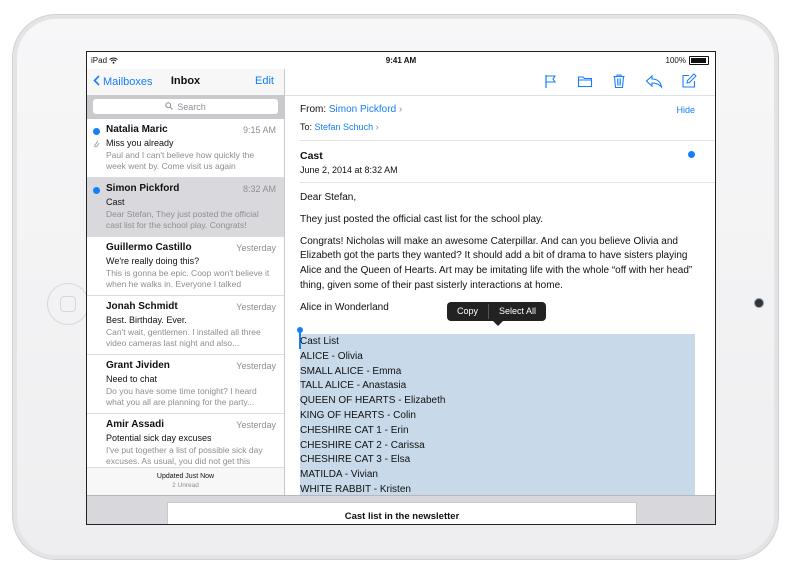 Image resolution: width=792 pixels, height=575 pixels. I want to click on message-subject-title: Cast, so click(311, 156).